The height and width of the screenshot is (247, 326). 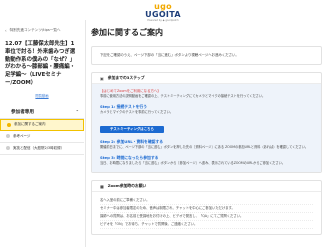 What do you see at coordinates (163, 10) in the screenshot?
I see `logo-wordmark: ugo UGOITA` at bounding box center [163, 10].